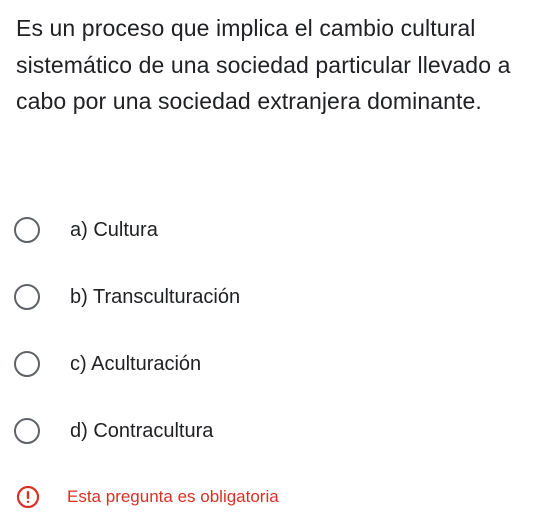 The height and width of the screenshot is (521, 535). I want to click on option-b: b) Transculturación, so click(127, 297).